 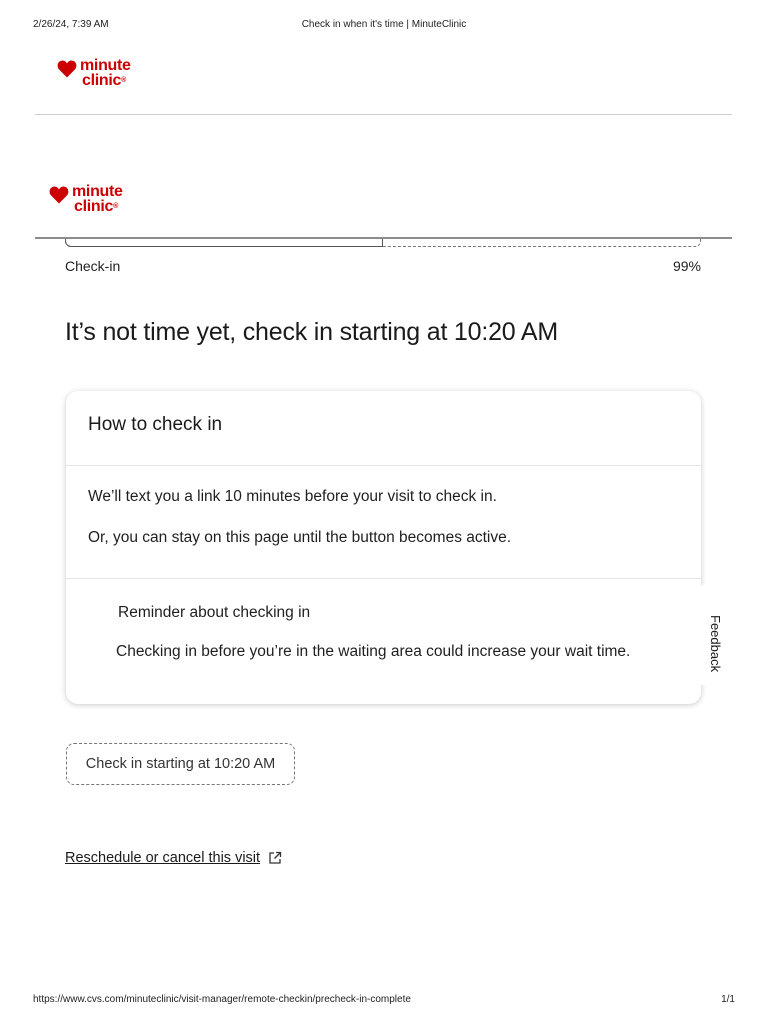 What do you see at coordinates (384, 24) in the screenshot?
I see `print-title: Check in when it's time | MinuteClinic` at bounding box center [384, 24].